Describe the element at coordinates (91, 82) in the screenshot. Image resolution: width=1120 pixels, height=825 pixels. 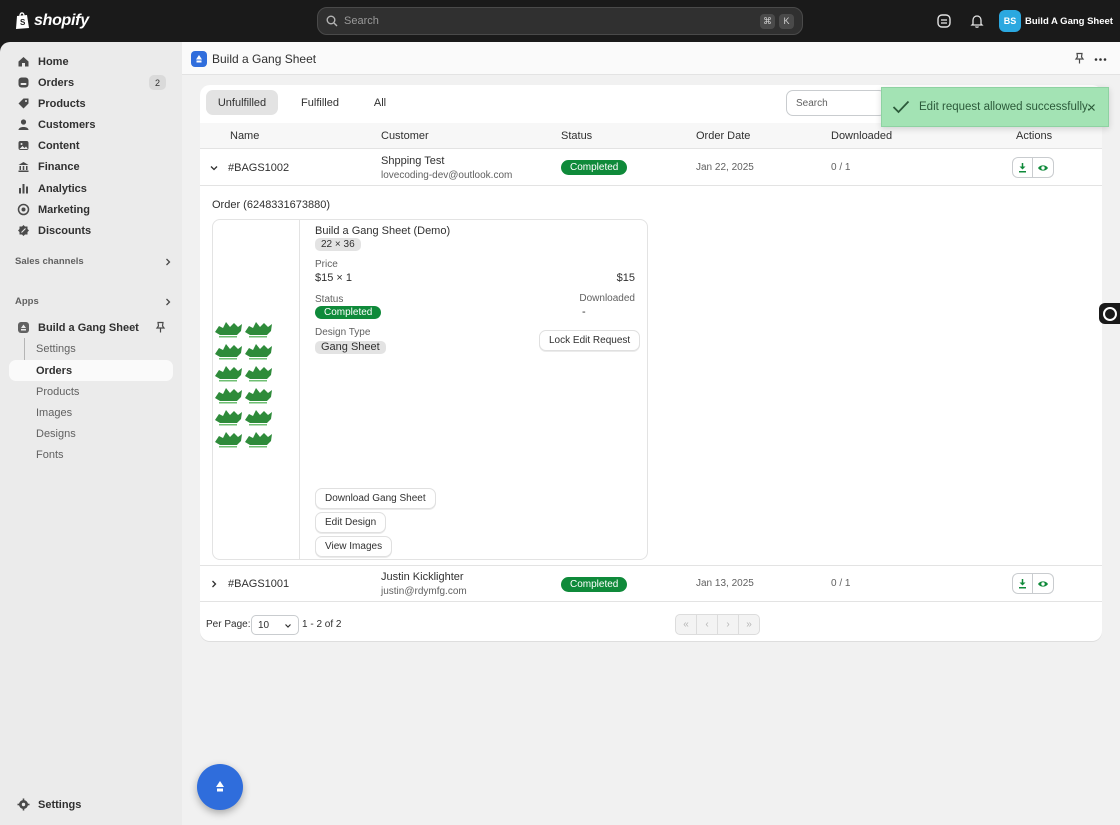
I see `sidebar-item-orders: Orders 2` at that location.